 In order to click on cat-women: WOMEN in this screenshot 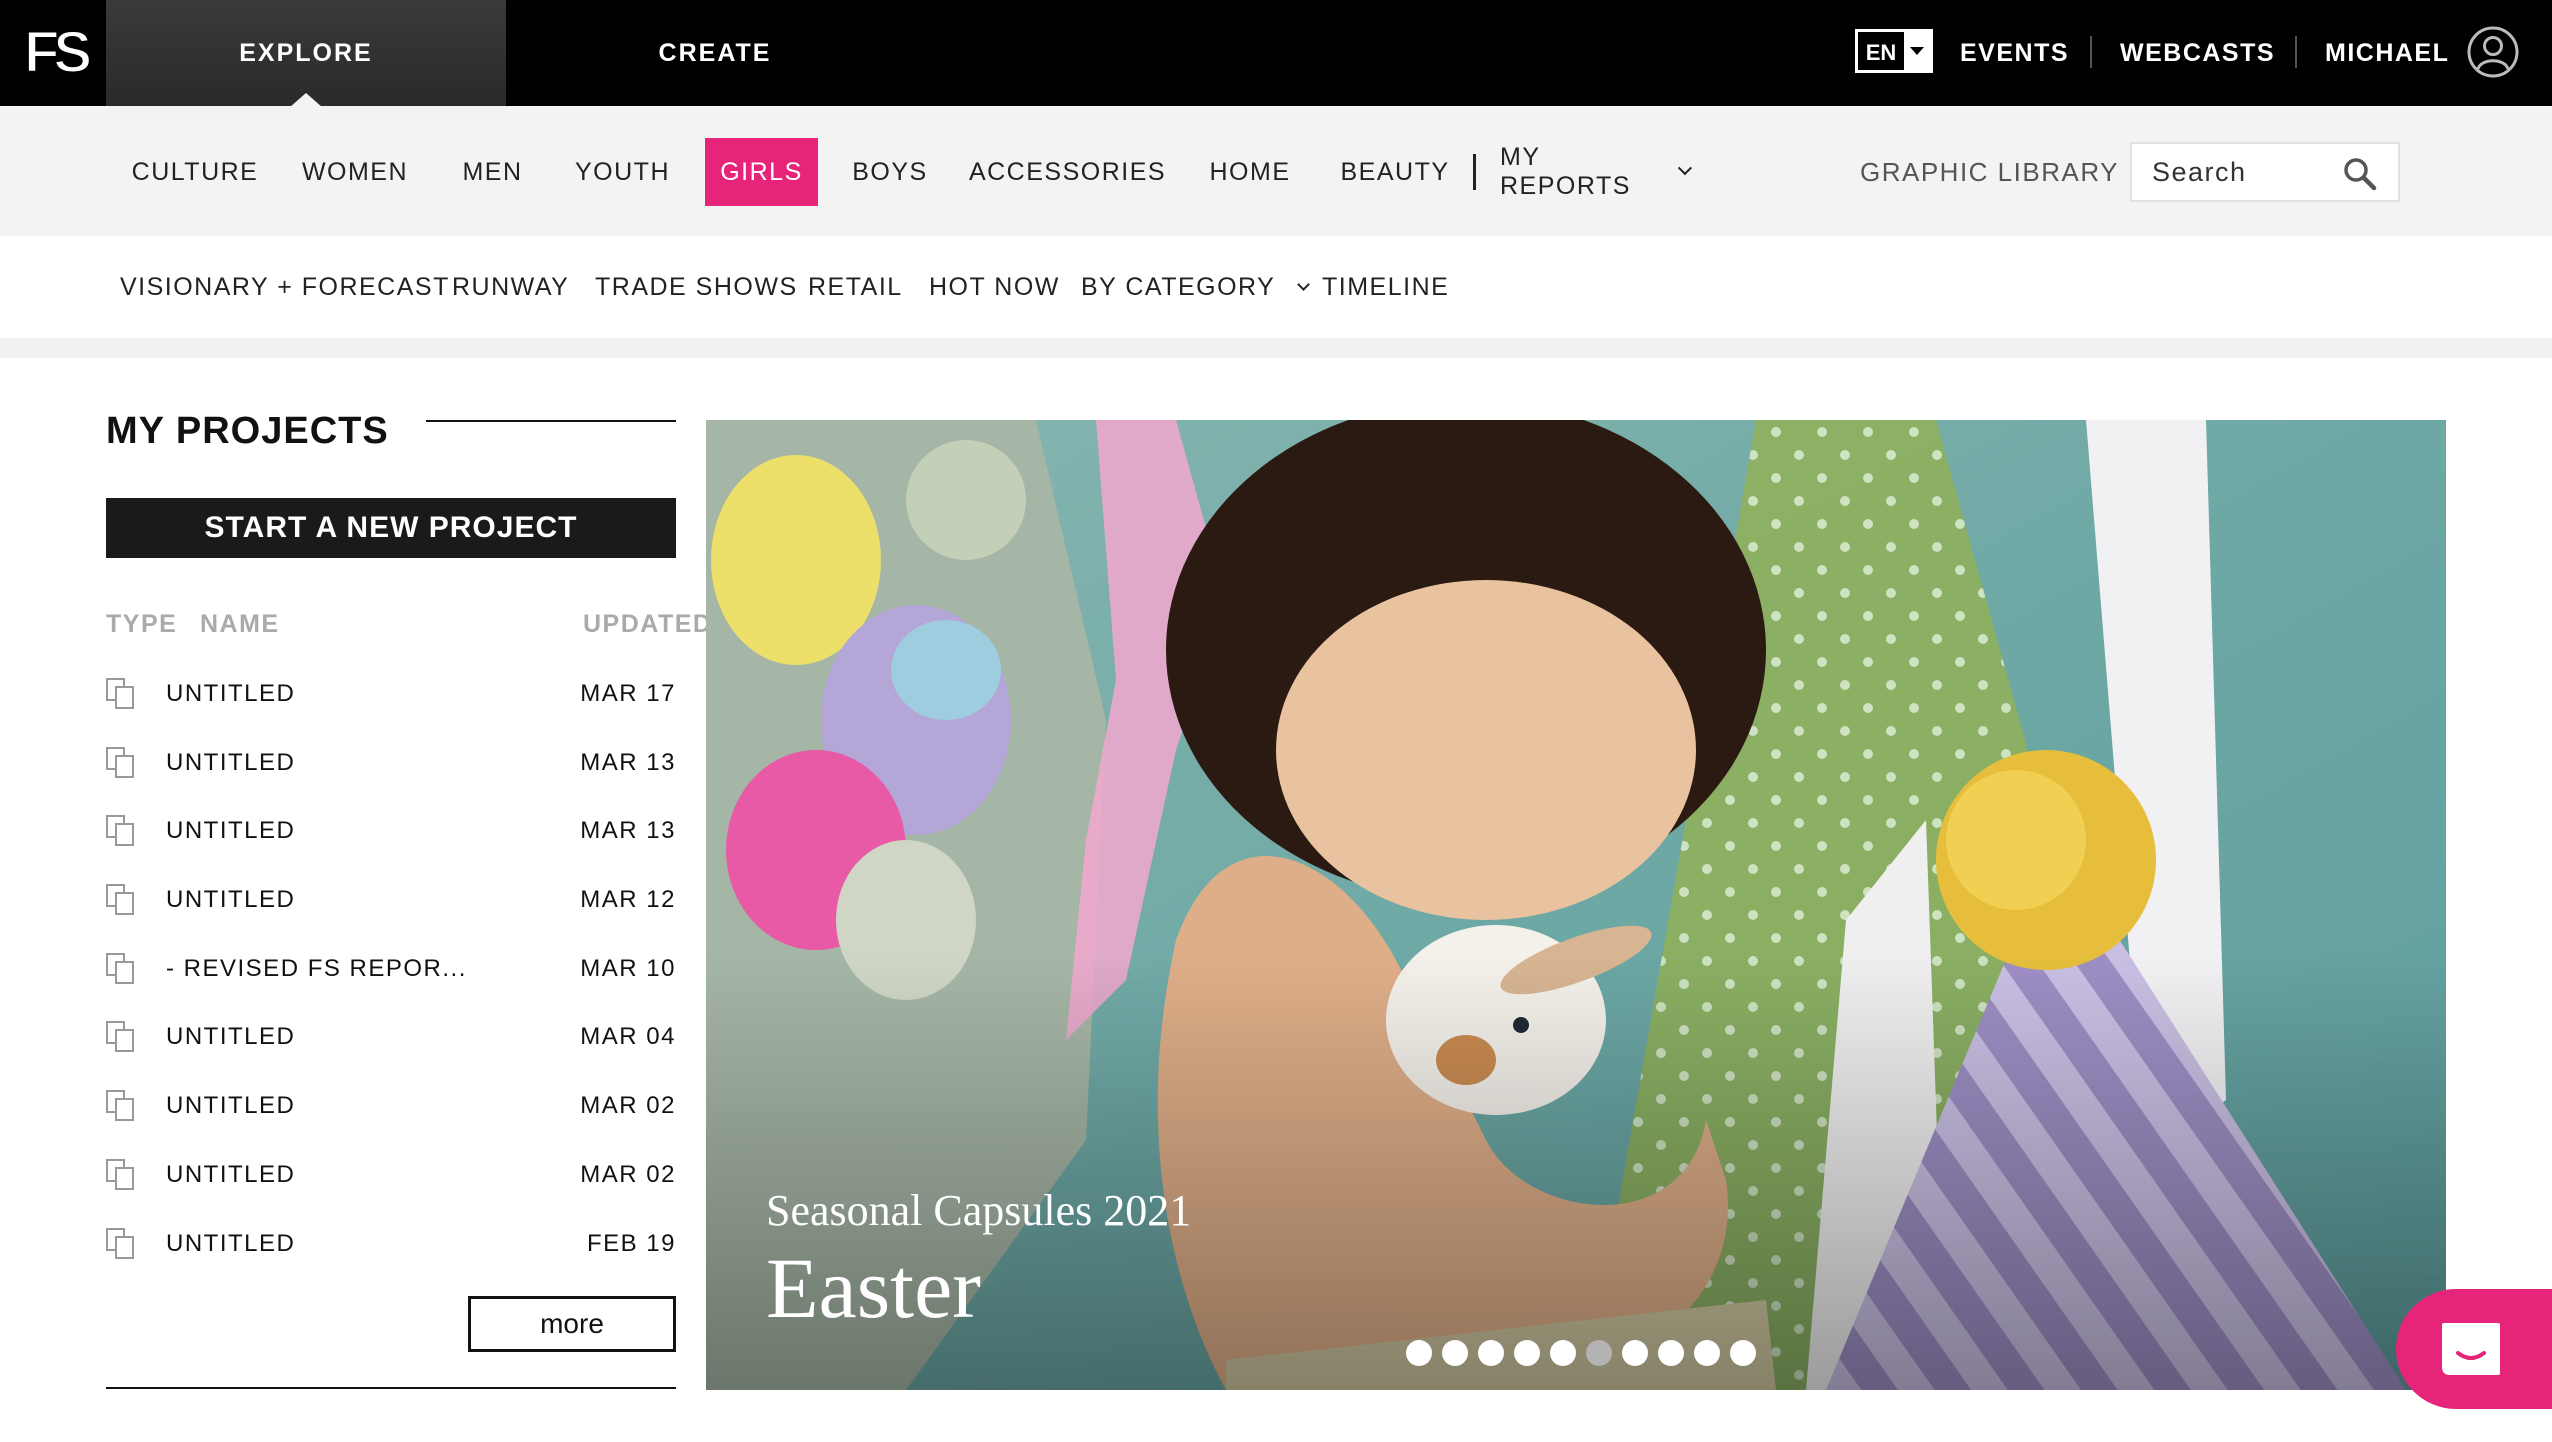, I will do `click(355, 172)`.